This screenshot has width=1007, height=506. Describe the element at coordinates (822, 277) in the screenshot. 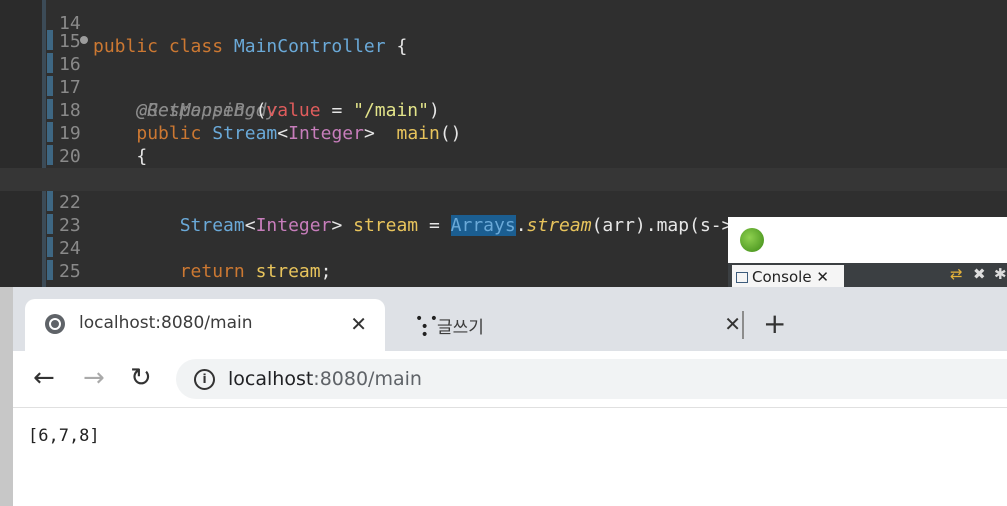

I see `close-icon: ✕` at that location.